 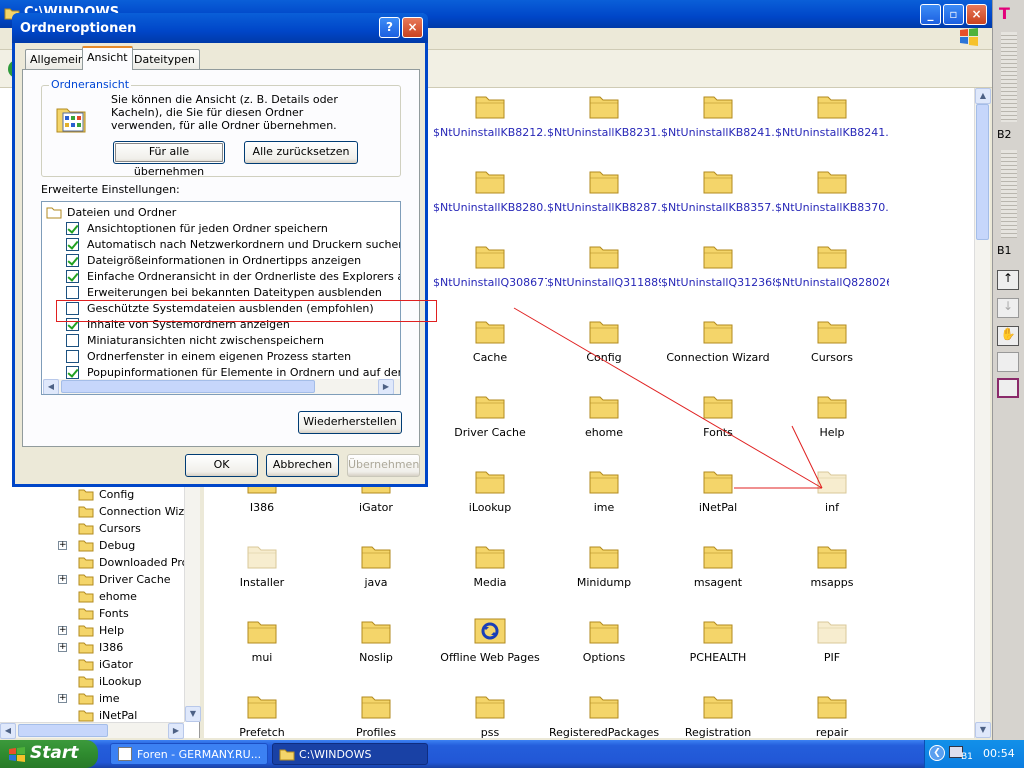 What do you see at coordinates (17, 754) in the screenshot?
I see `windows-logo-icon` at bounding box center [17, 754].